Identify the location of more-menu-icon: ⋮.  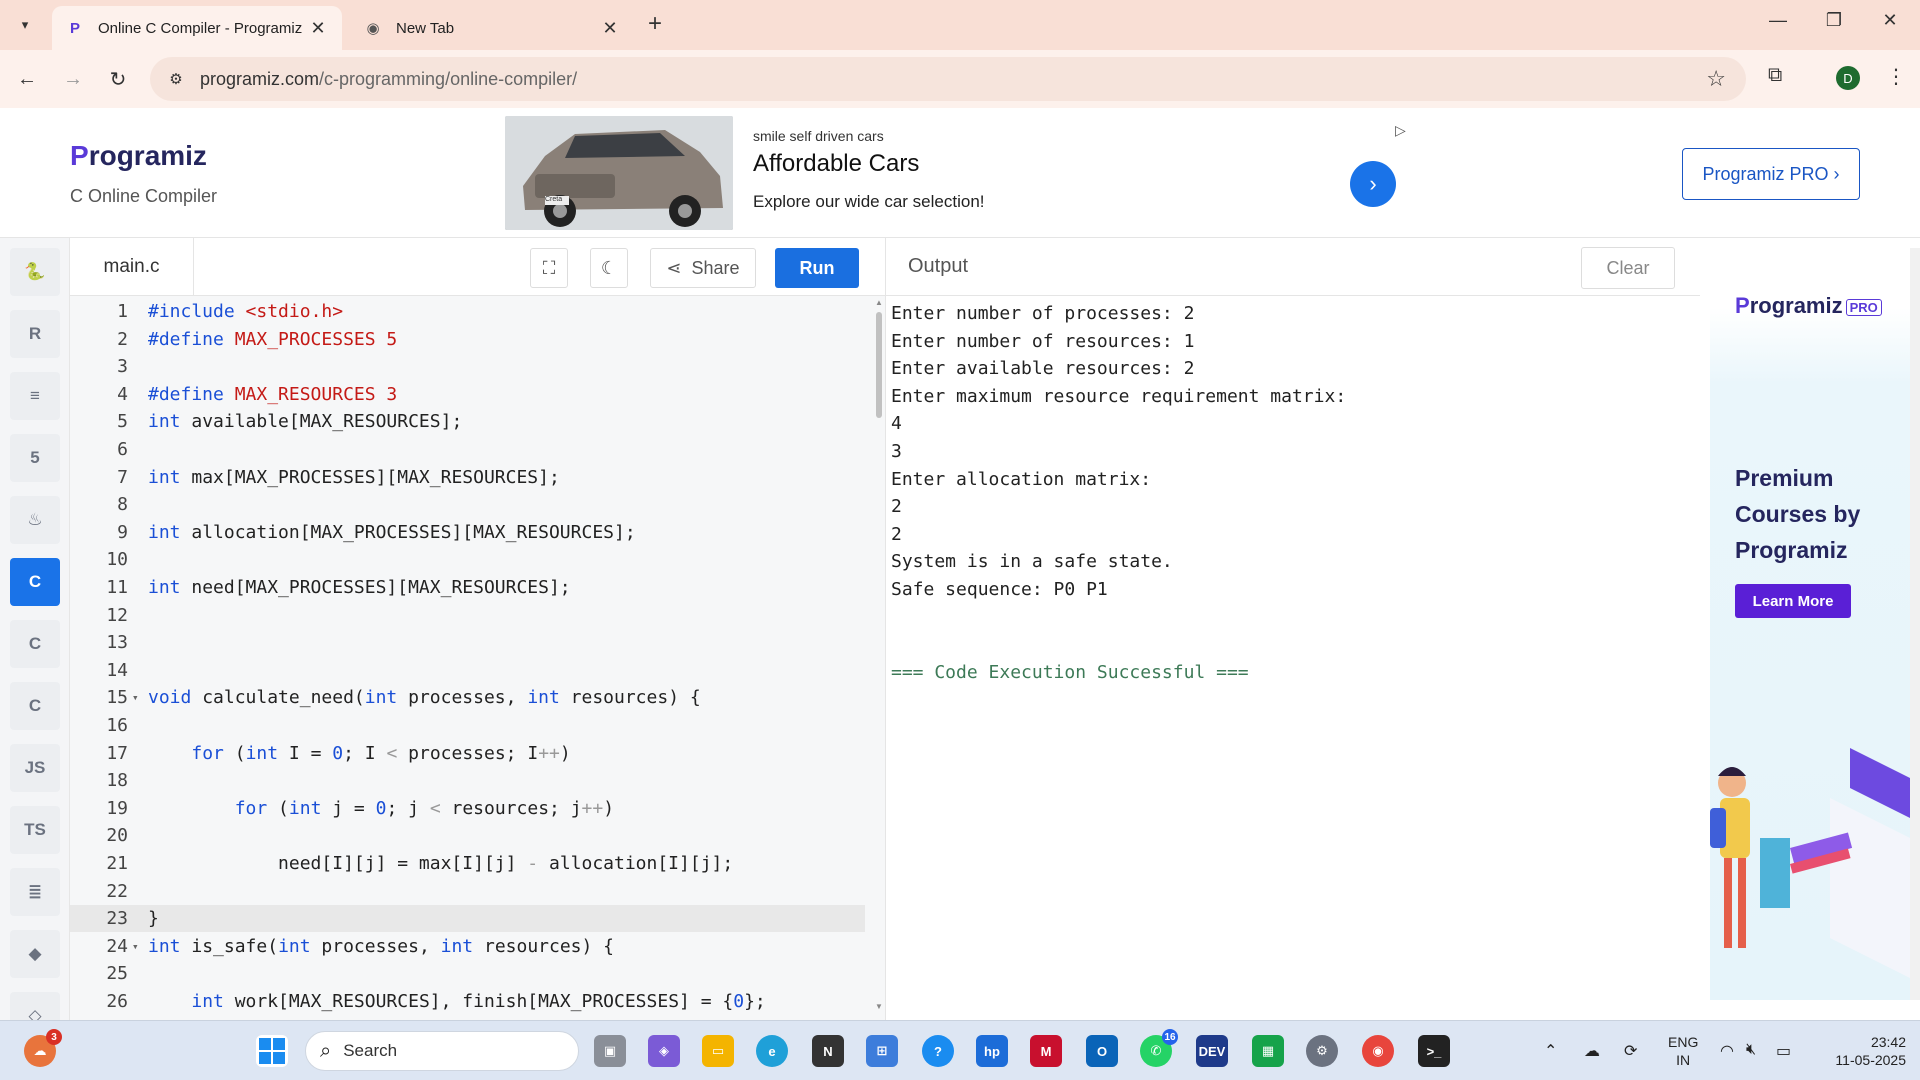
(1896, 76).